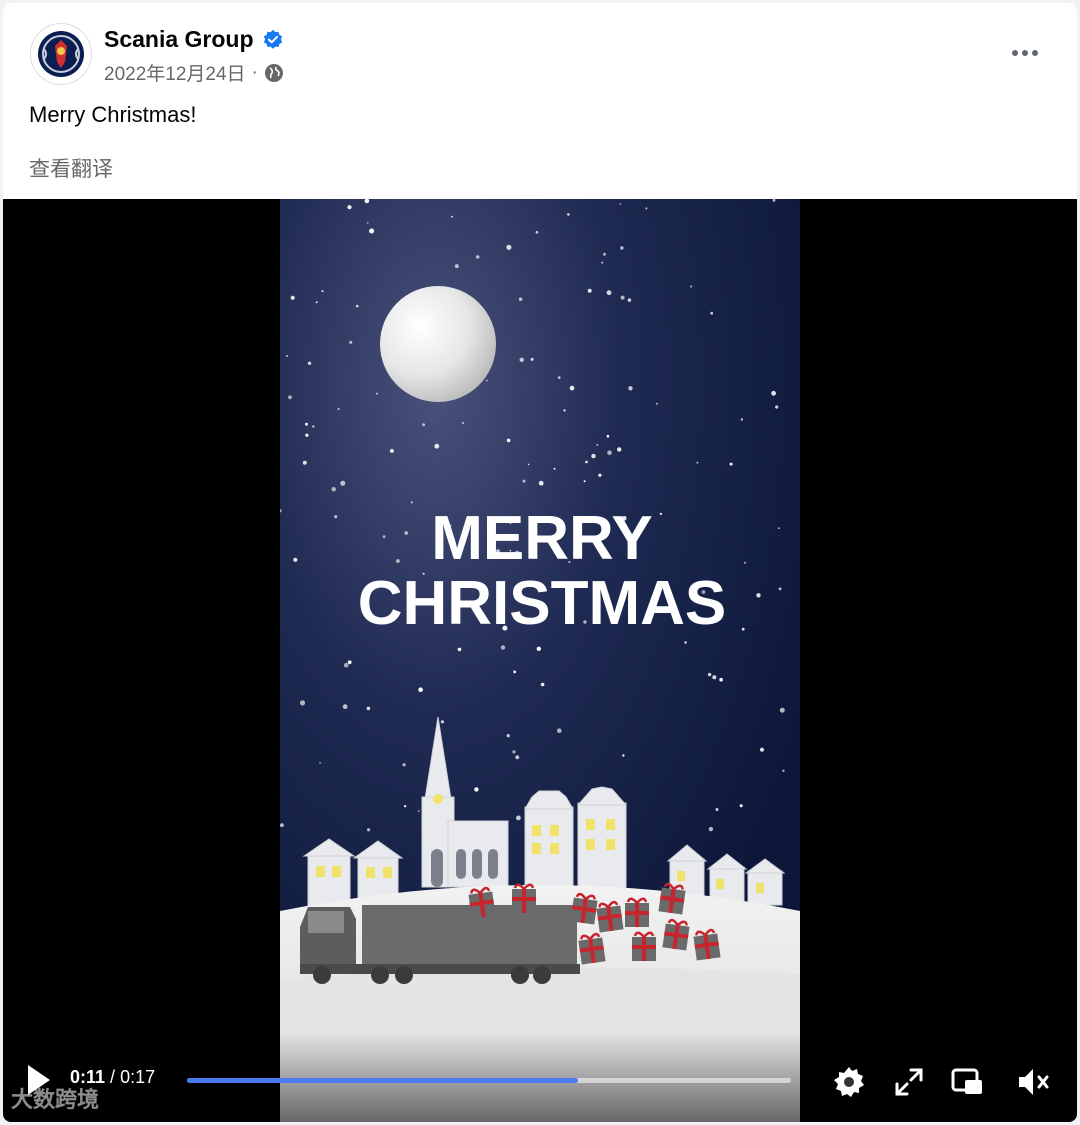 This screenshot has height=1125, width=1080. Describe the element at coordinates (438, 344) in the screenshot. I see `moon` at that location.